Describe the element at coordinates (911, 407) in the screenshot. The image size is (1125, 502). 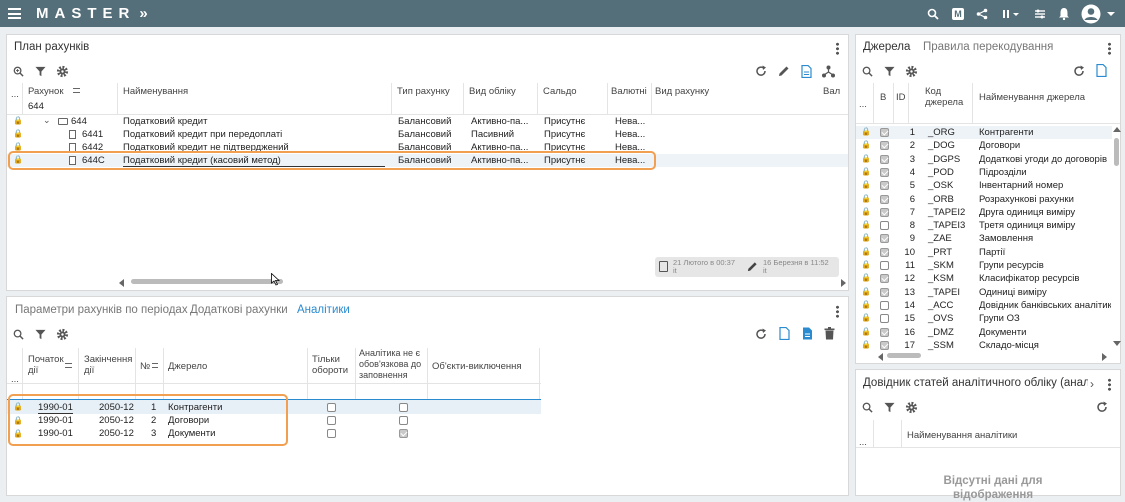
I see `gear-icon` at that location.